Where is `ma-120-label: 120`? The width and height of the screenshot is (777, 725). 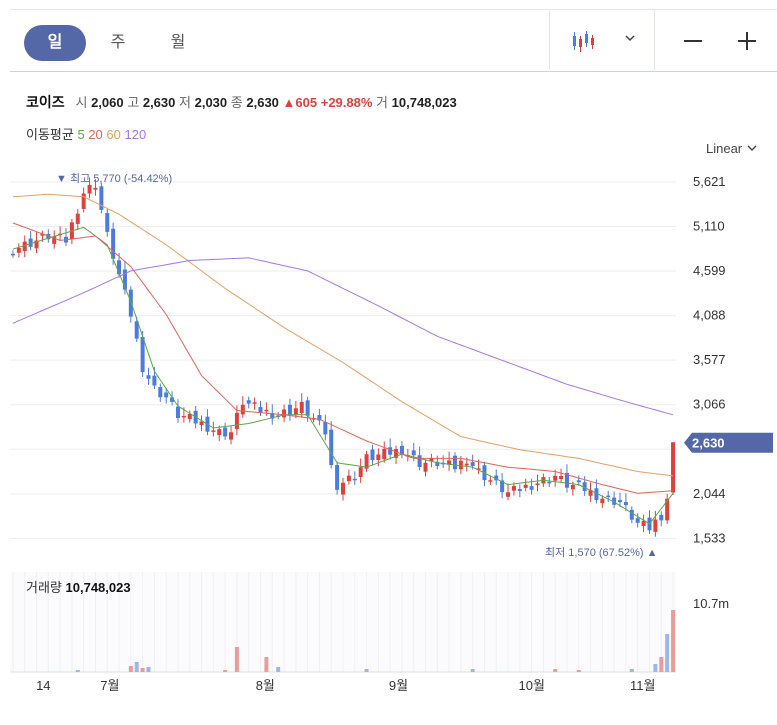
ma-120-label: 120 is located at coordinates (135, 134).